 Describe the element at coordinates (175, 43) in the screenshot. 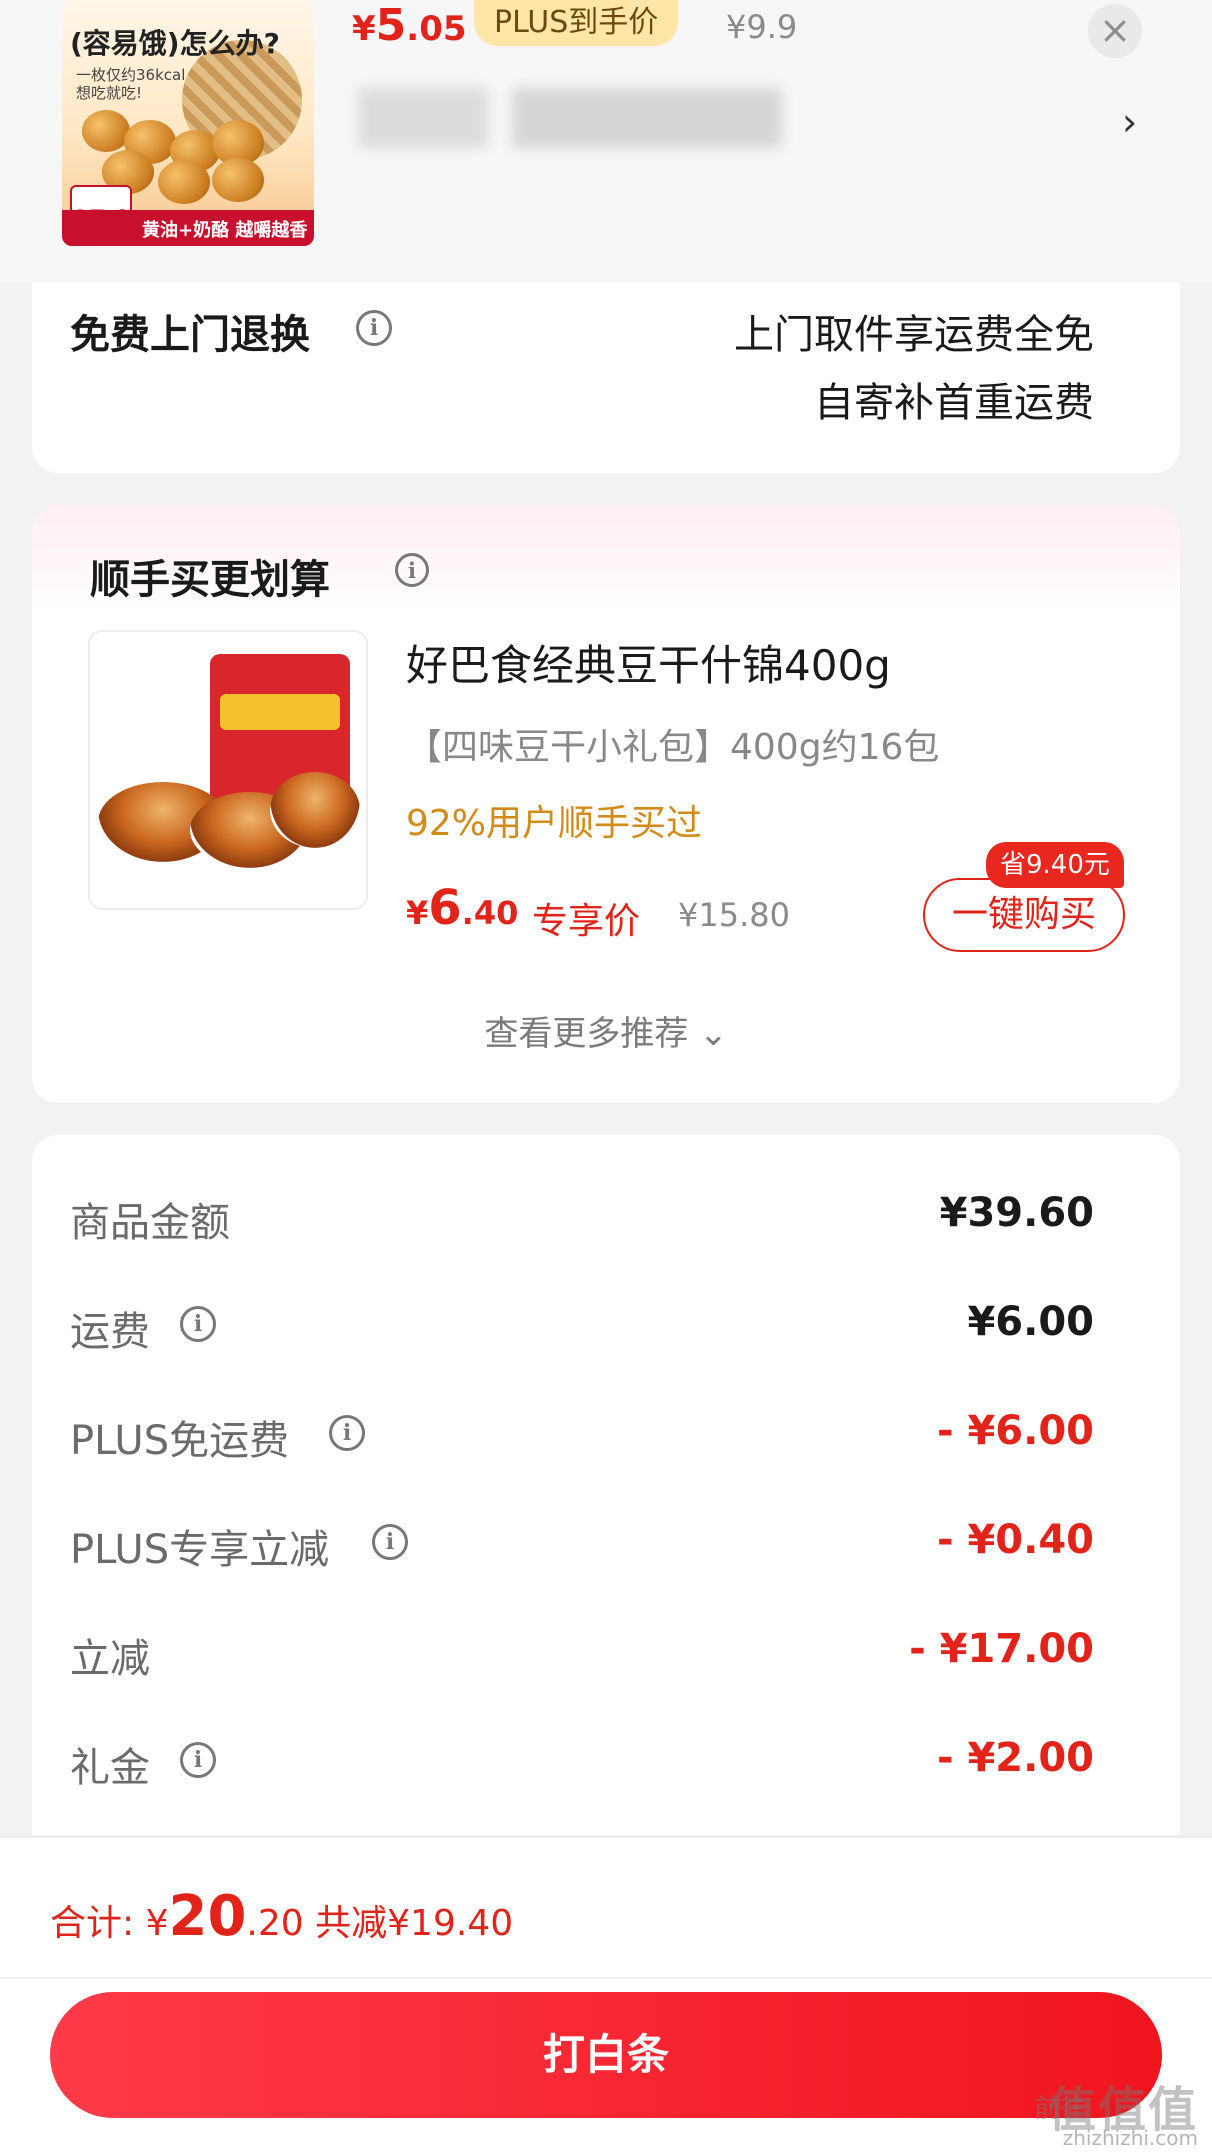

I see `thumb-headline: (容易饿)怎么办?` at that location.